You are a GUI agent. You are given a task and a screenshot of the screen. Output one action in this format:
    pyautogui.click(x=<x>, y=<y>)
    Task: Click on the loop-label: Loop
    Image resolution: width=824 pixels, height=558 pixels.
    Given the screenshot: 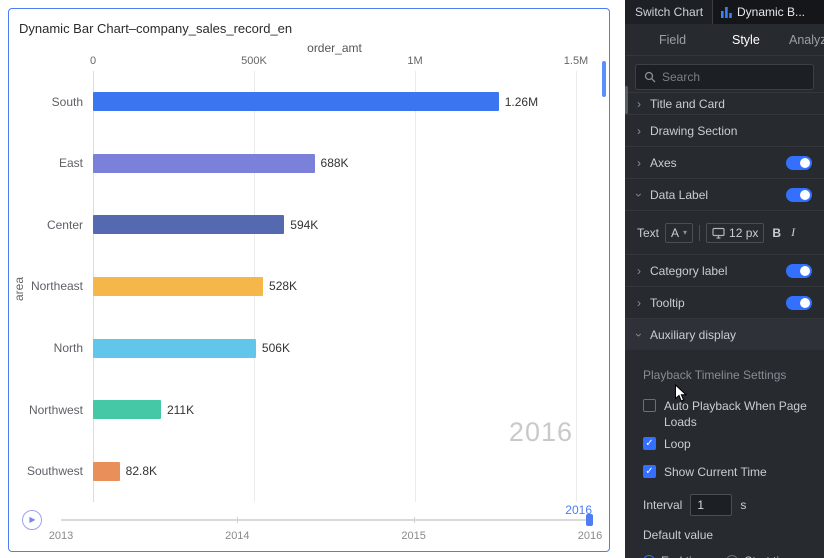 What is the action you would take?
    pyautogui.click(x=677, y=444)
    